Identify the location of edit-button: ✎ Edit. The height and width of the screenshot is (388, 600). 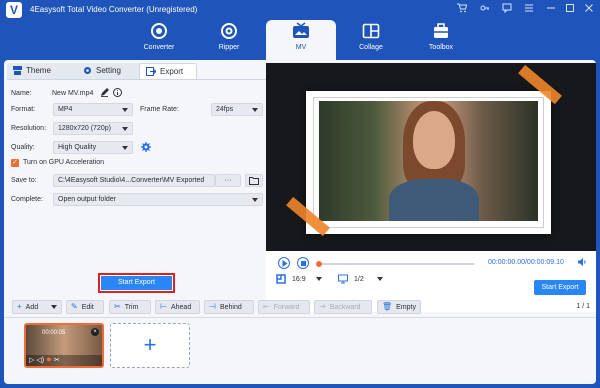
(85, 307).